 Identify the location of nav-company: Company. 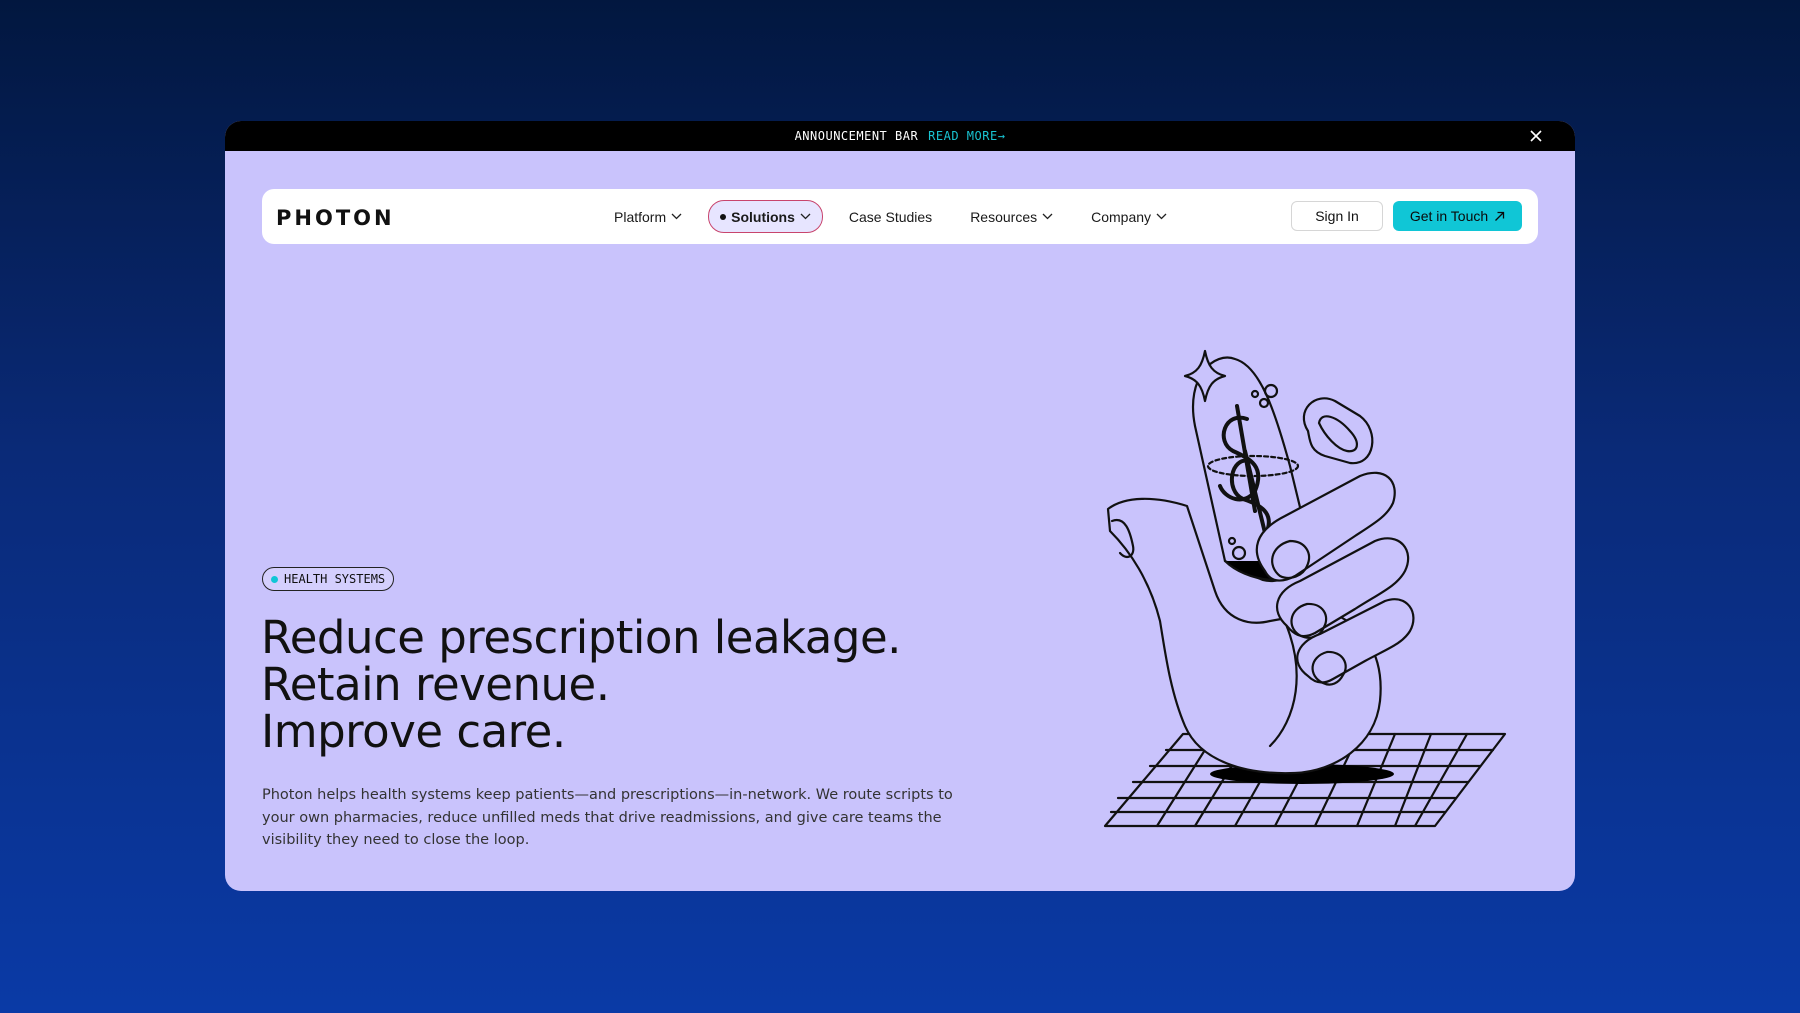
(1129, 216).